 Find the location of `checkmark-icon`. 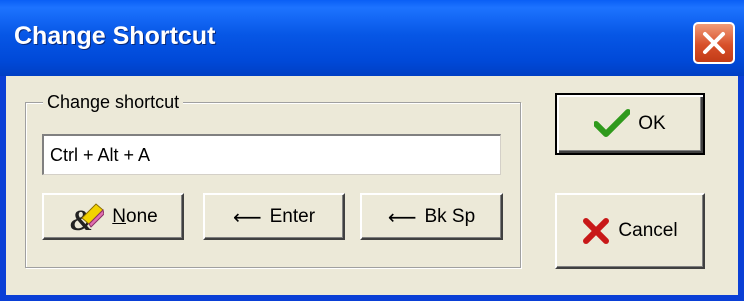

checkmark-icon is located at coordinates (612, 124).